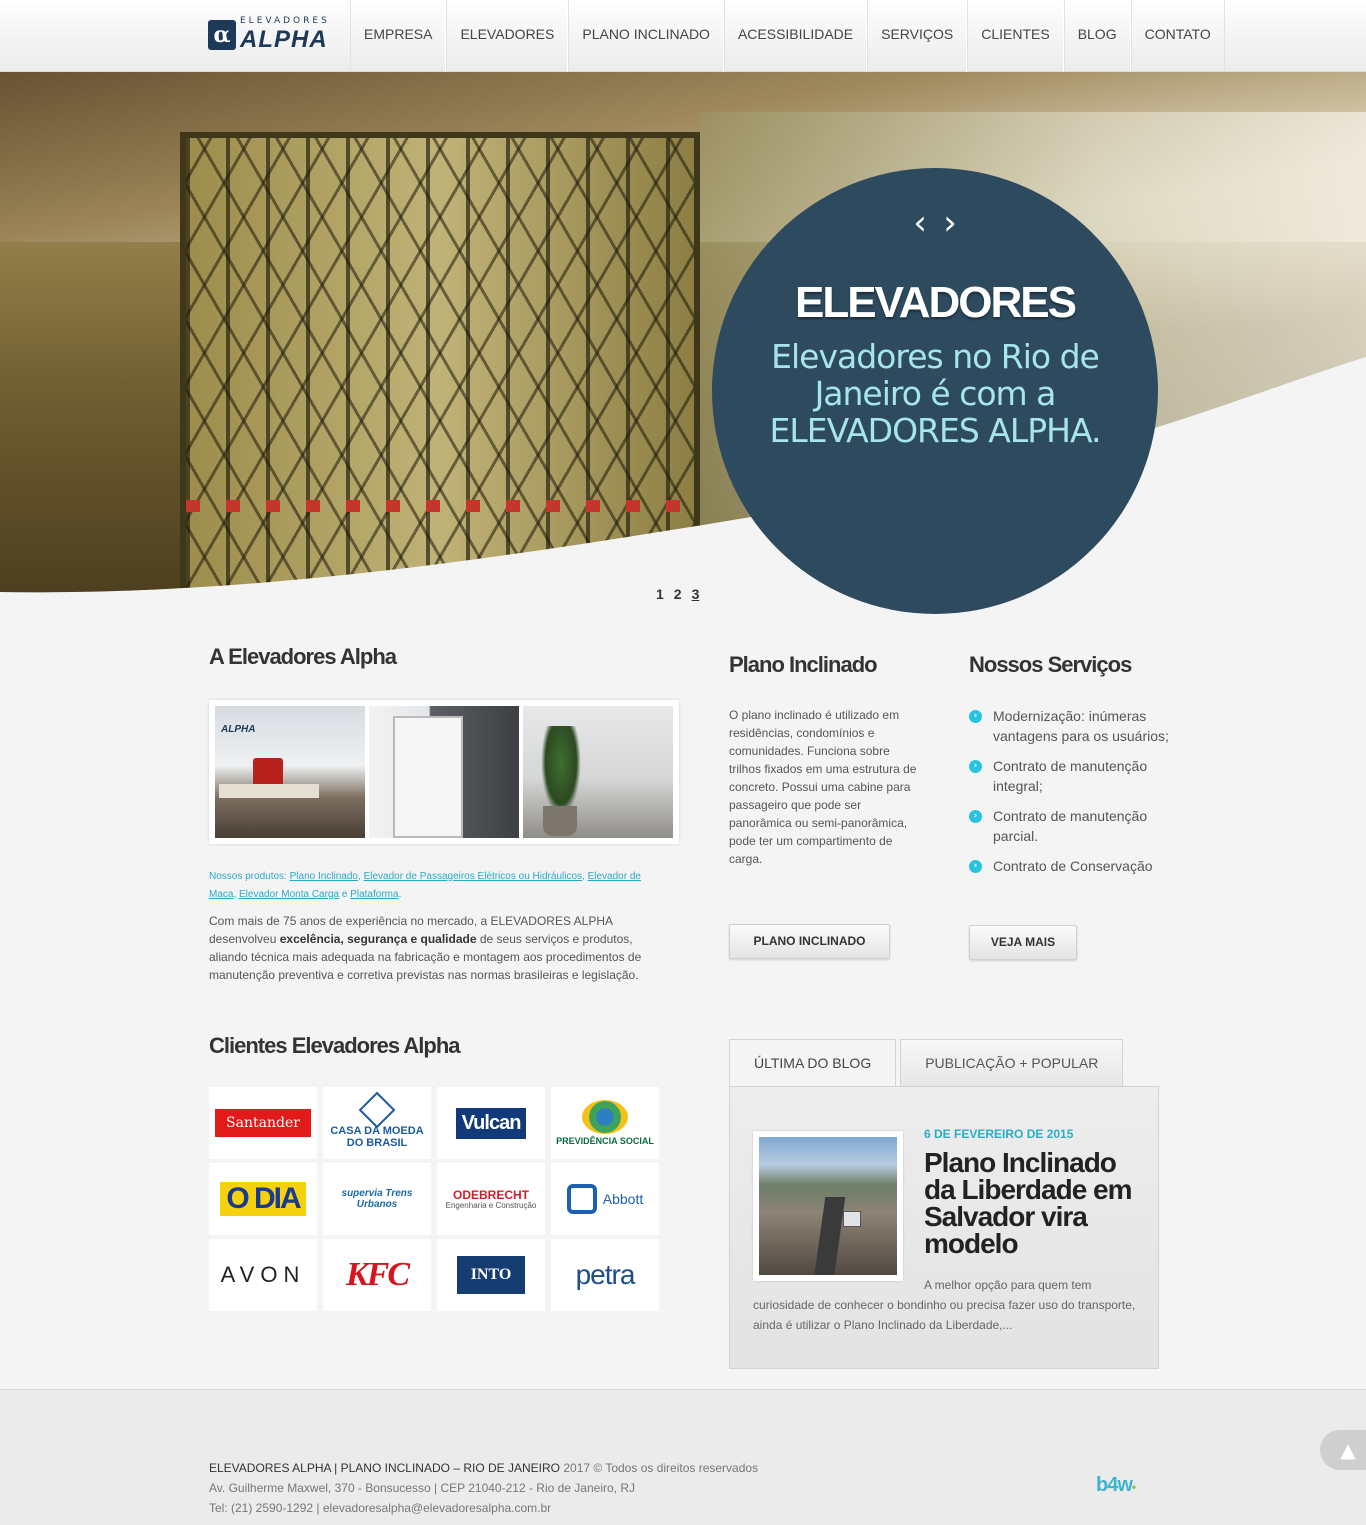 This screenshot has height=1525, width=1366. I want to click on list-item: › Contrato de manutenção integral;, so click(1069, 776).